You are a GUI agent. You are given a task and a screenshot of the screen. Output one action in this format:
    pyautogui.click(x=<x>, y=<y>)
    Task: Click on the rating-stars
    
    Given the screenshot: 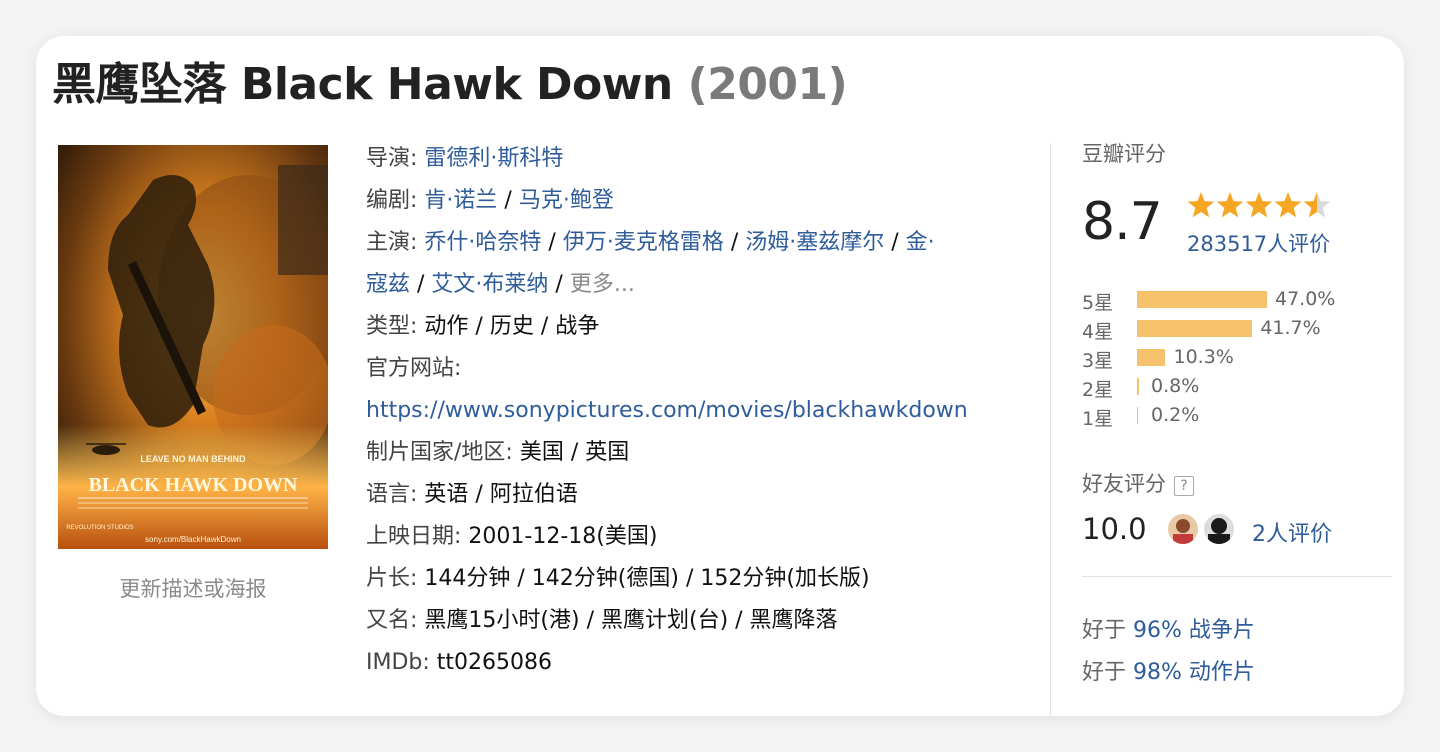 What is the action you would take?
    pyautogui.click(x=1262, y=208)
    